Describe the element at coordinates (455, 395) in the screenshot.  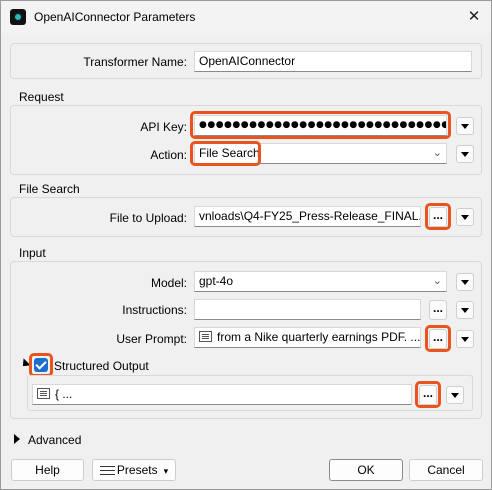
I see `structured-output-menu-button` at that location.